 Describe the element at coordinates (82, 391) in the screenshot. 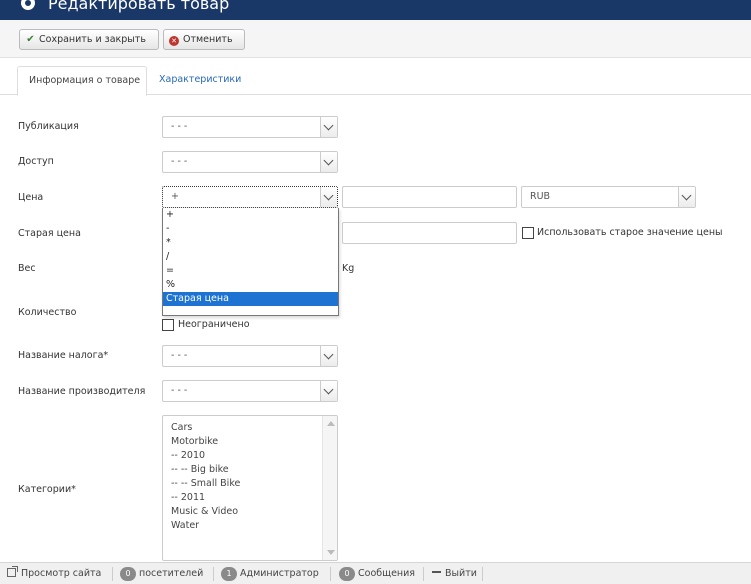

I see `manufacturer-label: Название производителя` at that location.